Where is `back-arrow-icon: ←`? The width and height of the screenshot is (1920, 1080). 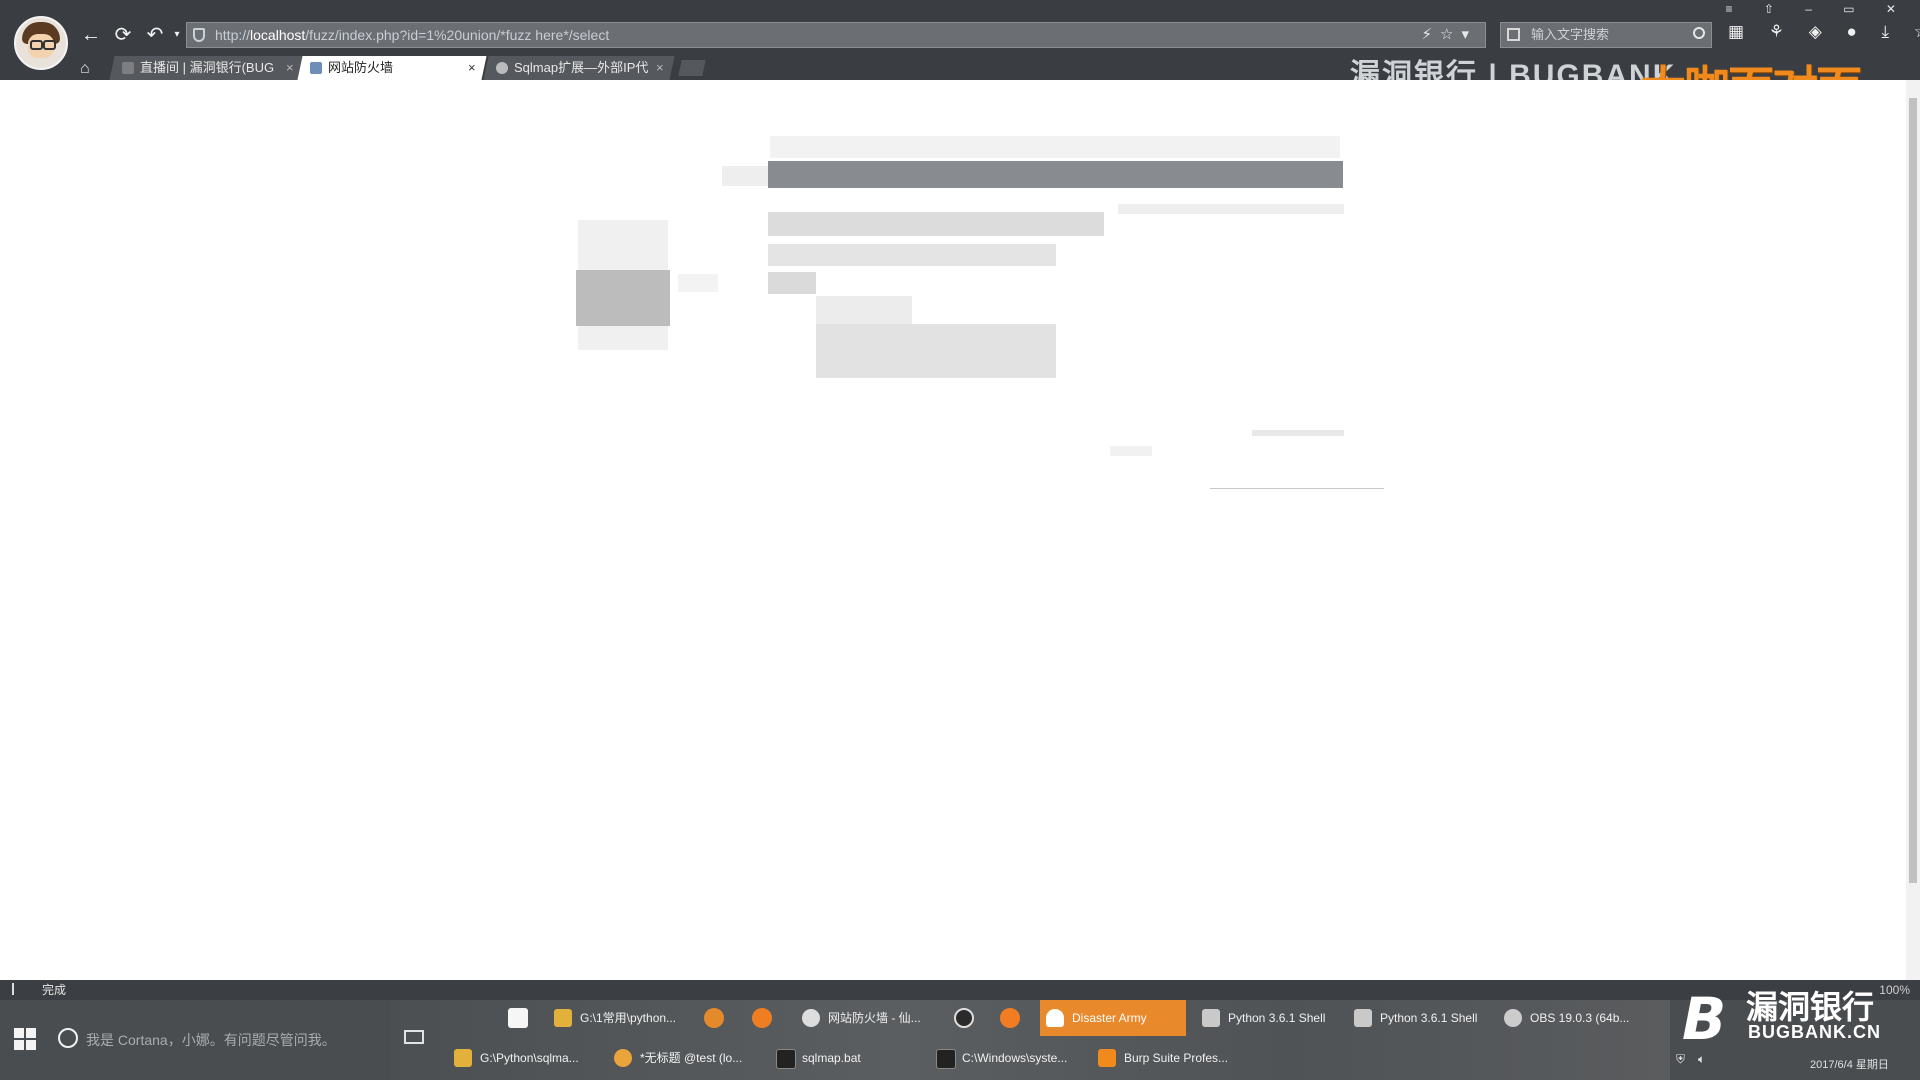 back-arrow-icon: ← is located at coordinates (91, 35).